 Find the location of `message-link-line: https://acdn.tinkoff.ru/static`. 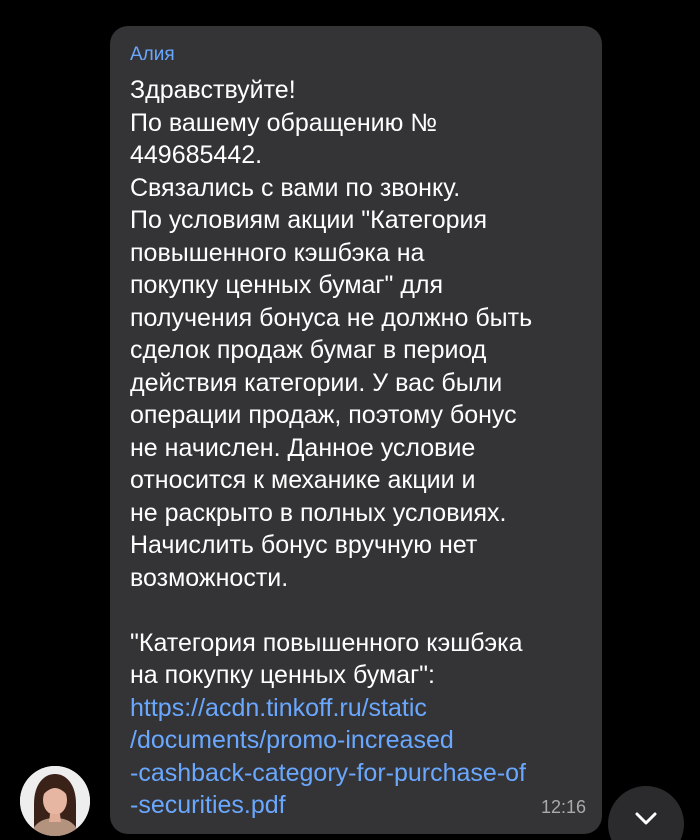

message-link-line: https://acdn.tinkoff.ru/static is located at coordinates (356, 708).